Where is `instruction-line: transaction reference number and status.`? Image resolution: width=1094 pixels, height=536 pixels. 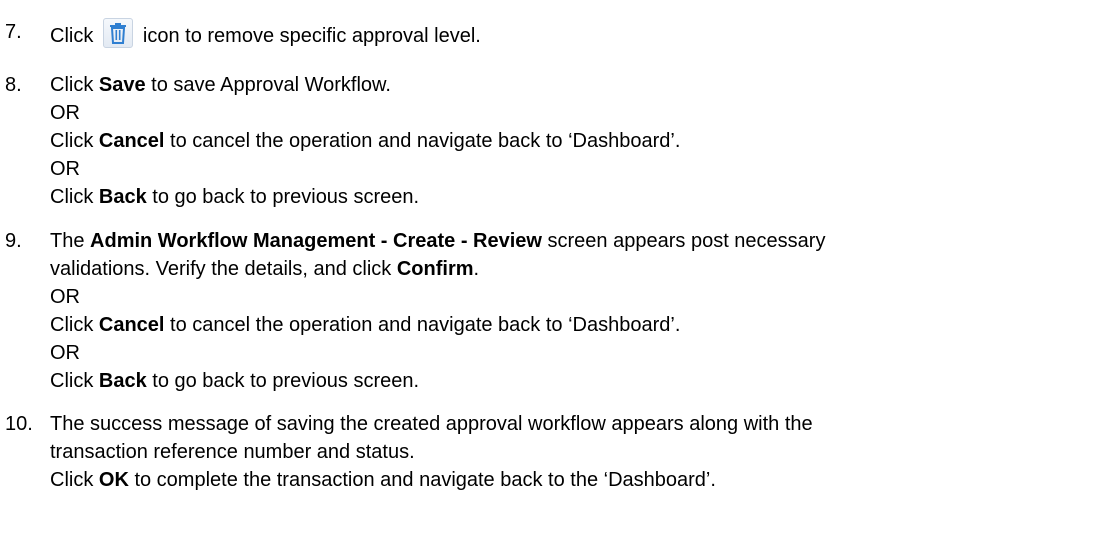
instruction-line: transaction reference number and status. is located at coordinates (232, 452).